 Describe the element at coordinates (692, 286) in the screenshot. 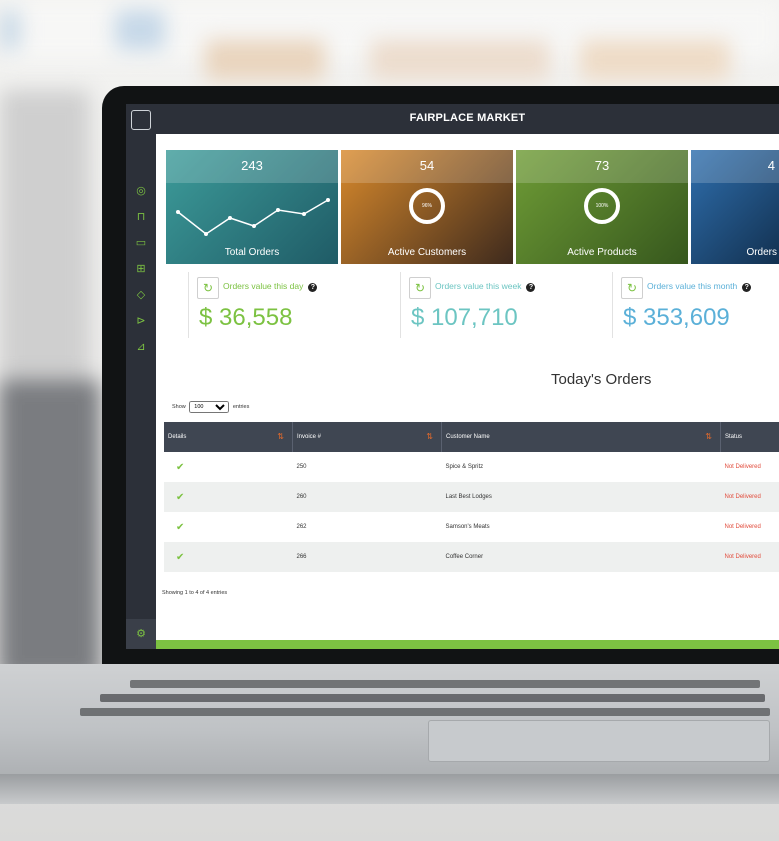

I see `stat-label-text: Orders value this month` at that location.